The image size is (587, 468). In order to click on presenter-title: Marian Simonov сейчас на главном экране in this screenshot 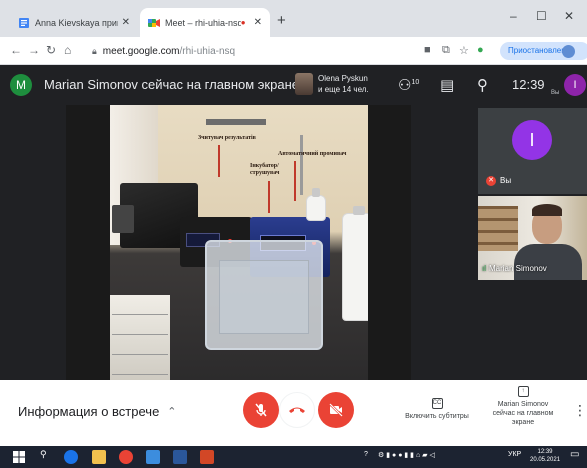, I will do `click(171, 84)`.